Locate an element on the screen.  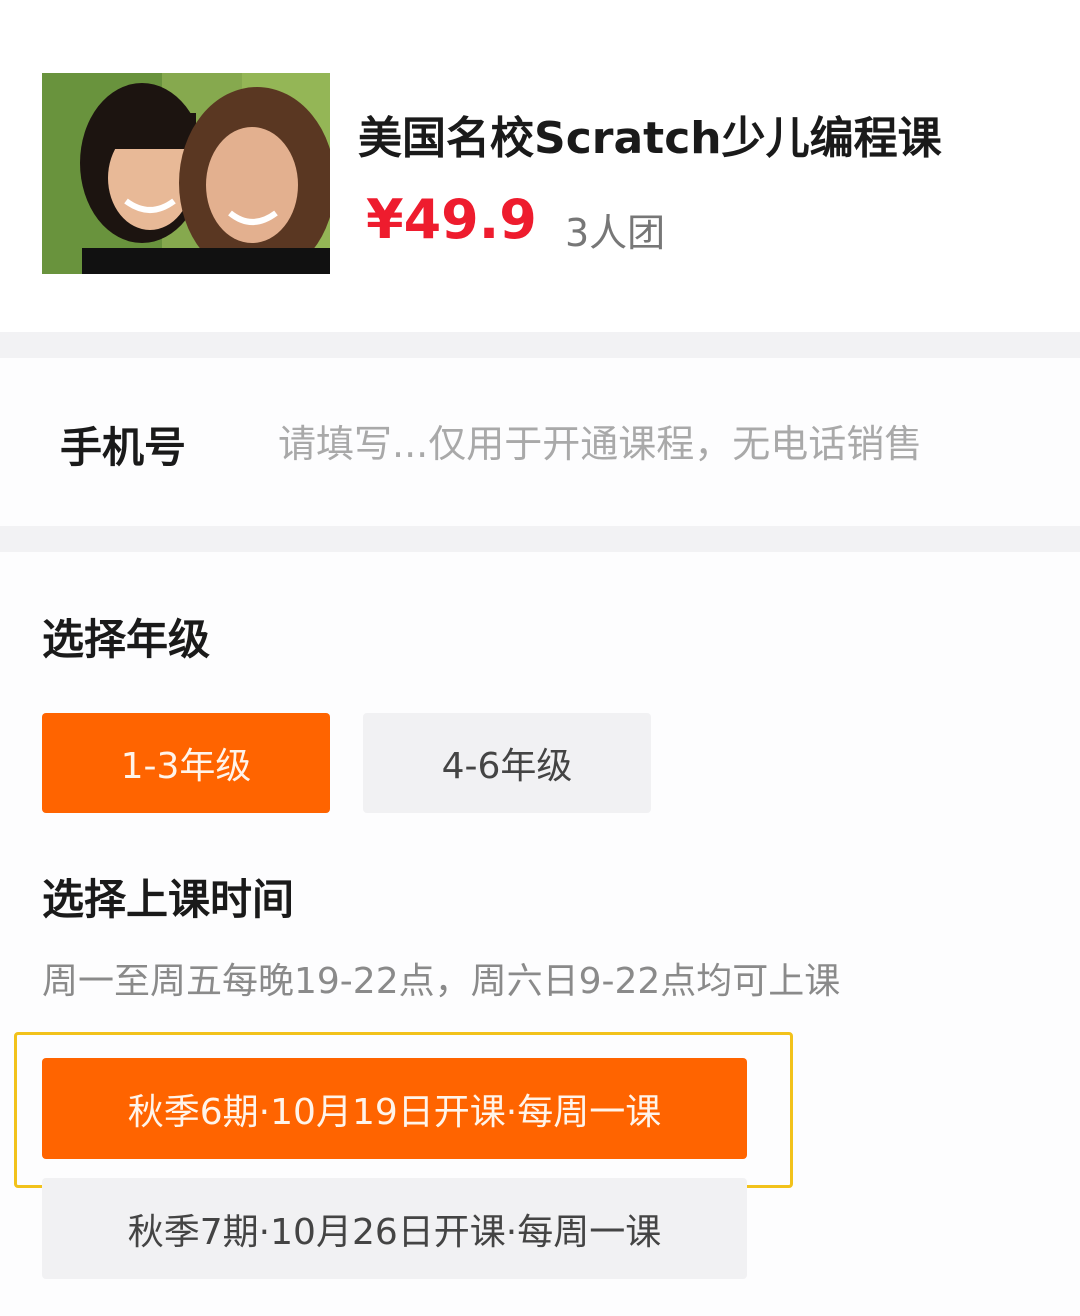
schedule-option-autumn-7: 秋季7期·10月26日开课·每周一课 is located at coordinates (394, 1228).